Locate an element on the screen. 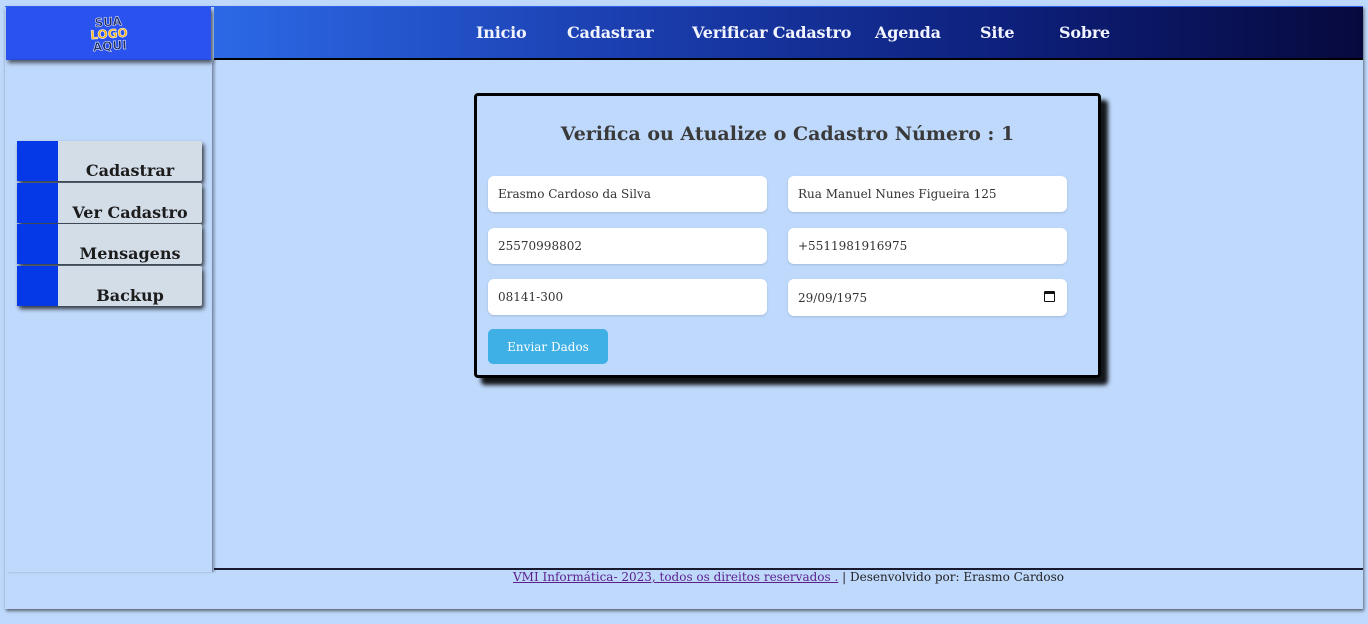  nav-item-verificar-cadastro: Verificar Cadastro is located at coordinates (771, 32).